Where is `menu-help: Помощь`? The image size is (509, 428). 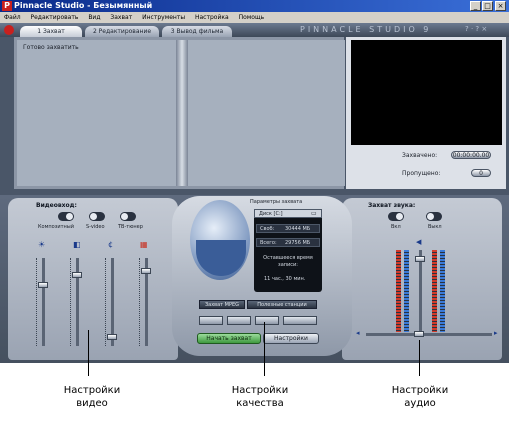
menu-help: Помощь is located at coordinates (252, 17).